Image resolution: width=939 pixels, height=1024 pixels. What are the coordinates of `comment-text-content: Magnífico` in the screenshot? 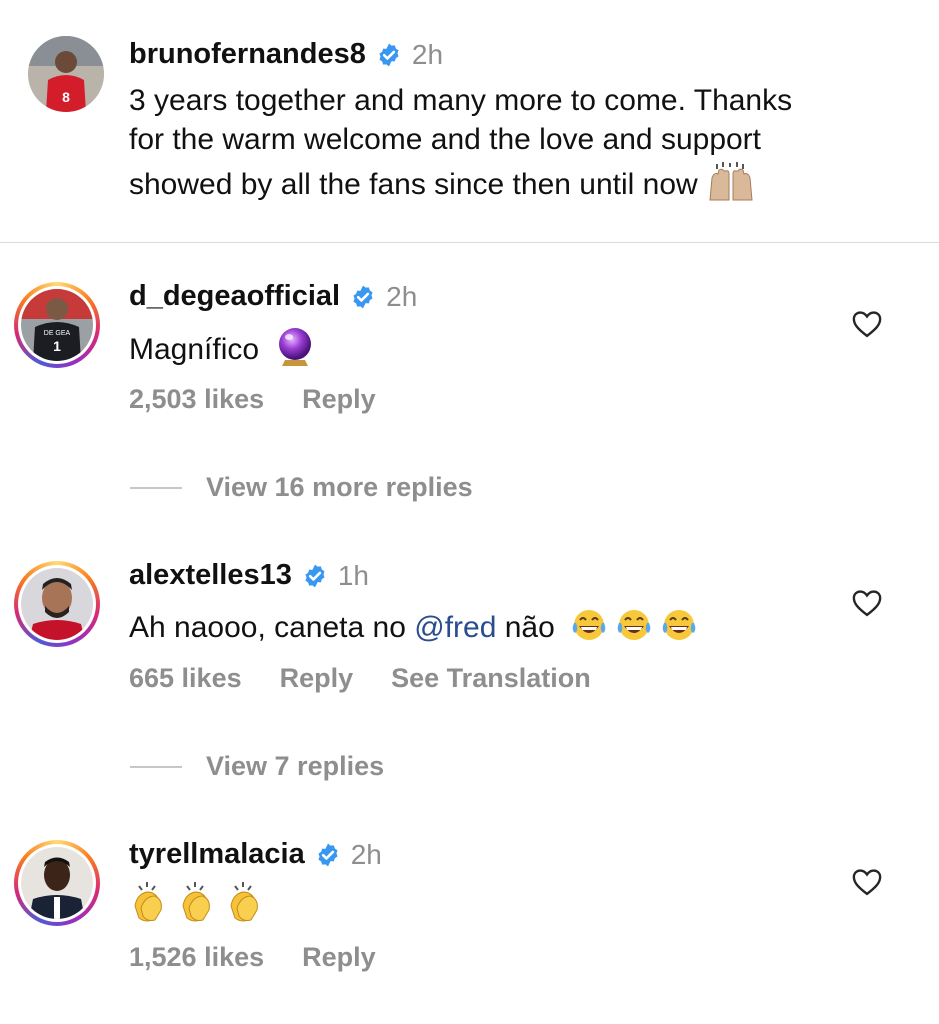 It's located at (194, 349).